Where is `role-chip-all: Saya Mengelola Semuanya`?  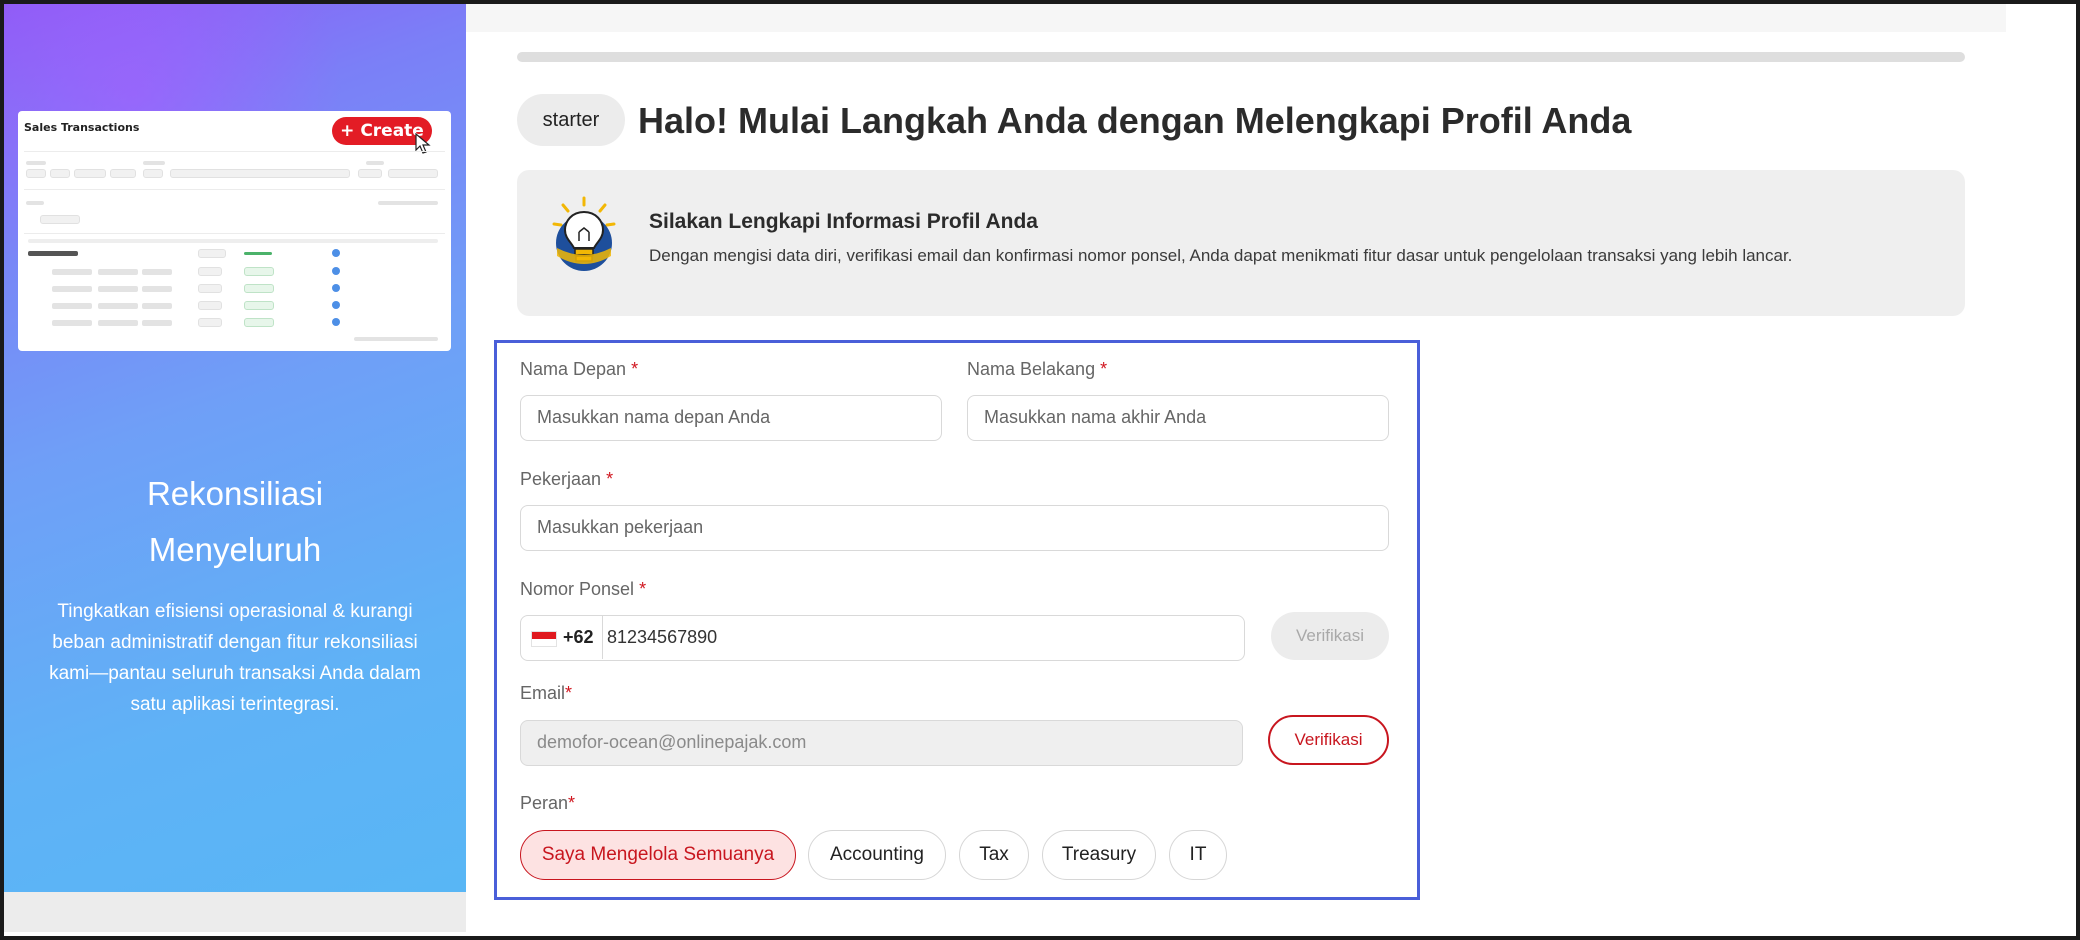 role-chip-all: Saya Mengelola Semuanya is located at coordinates (658, 855).